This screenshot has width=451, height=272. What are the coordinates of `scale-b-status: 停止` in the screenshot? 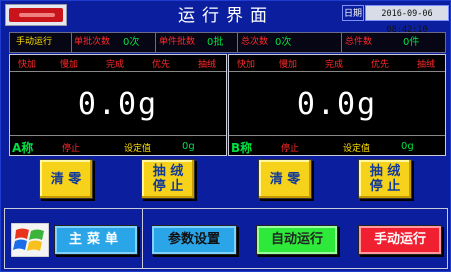 It's located at (290, 149).